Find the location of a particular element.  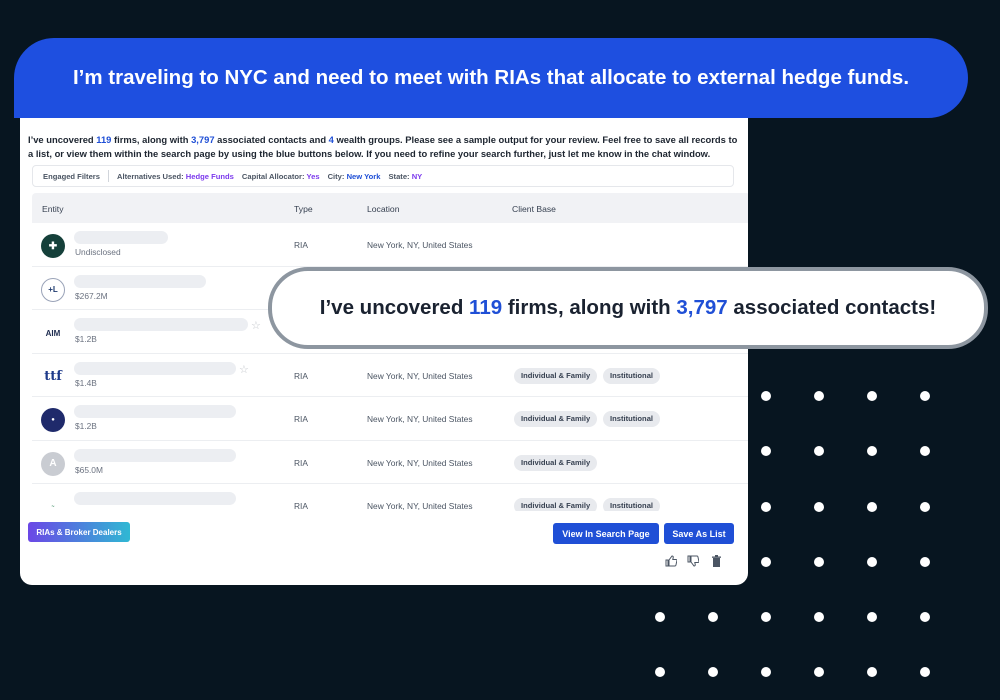

save-as-list-button: Save As List is located at coordinates (699, 533).